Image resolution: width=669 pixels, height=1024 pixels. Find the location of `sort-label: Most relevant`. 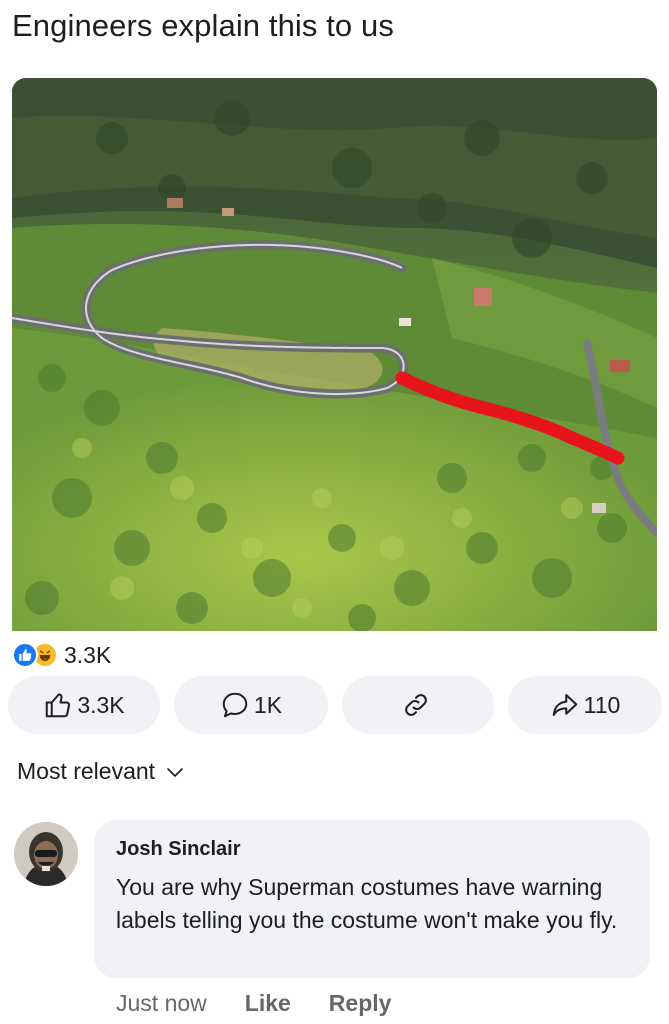

sort-label: Most relevant is located at coordinates (86, 771).